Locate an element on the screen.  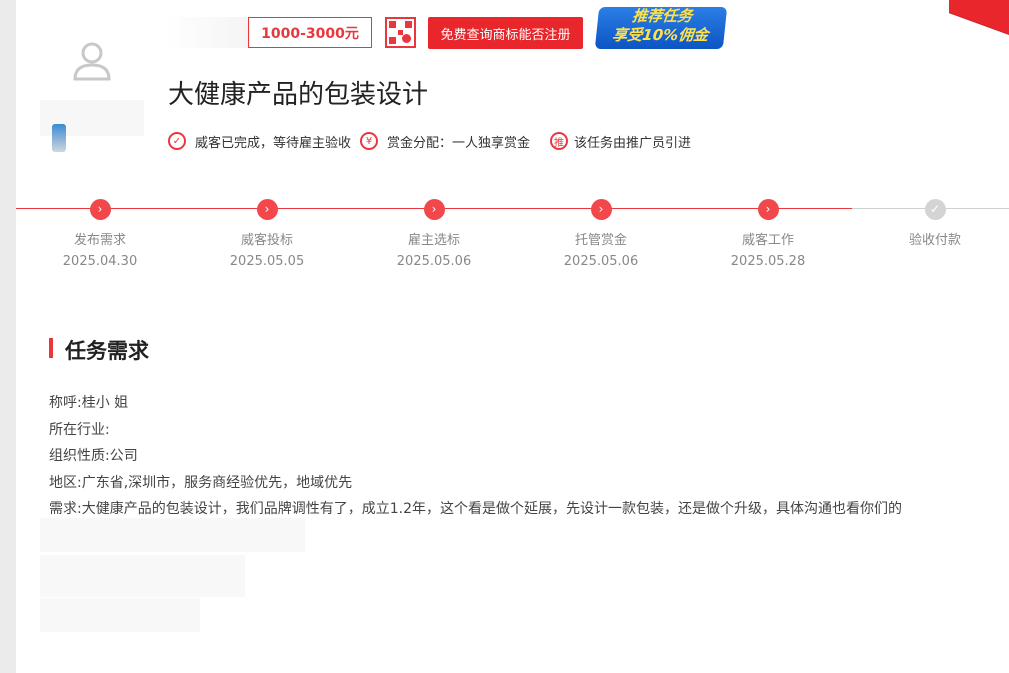
banner-line2: 享受10%佣金 is located at coordinates (660, 35).